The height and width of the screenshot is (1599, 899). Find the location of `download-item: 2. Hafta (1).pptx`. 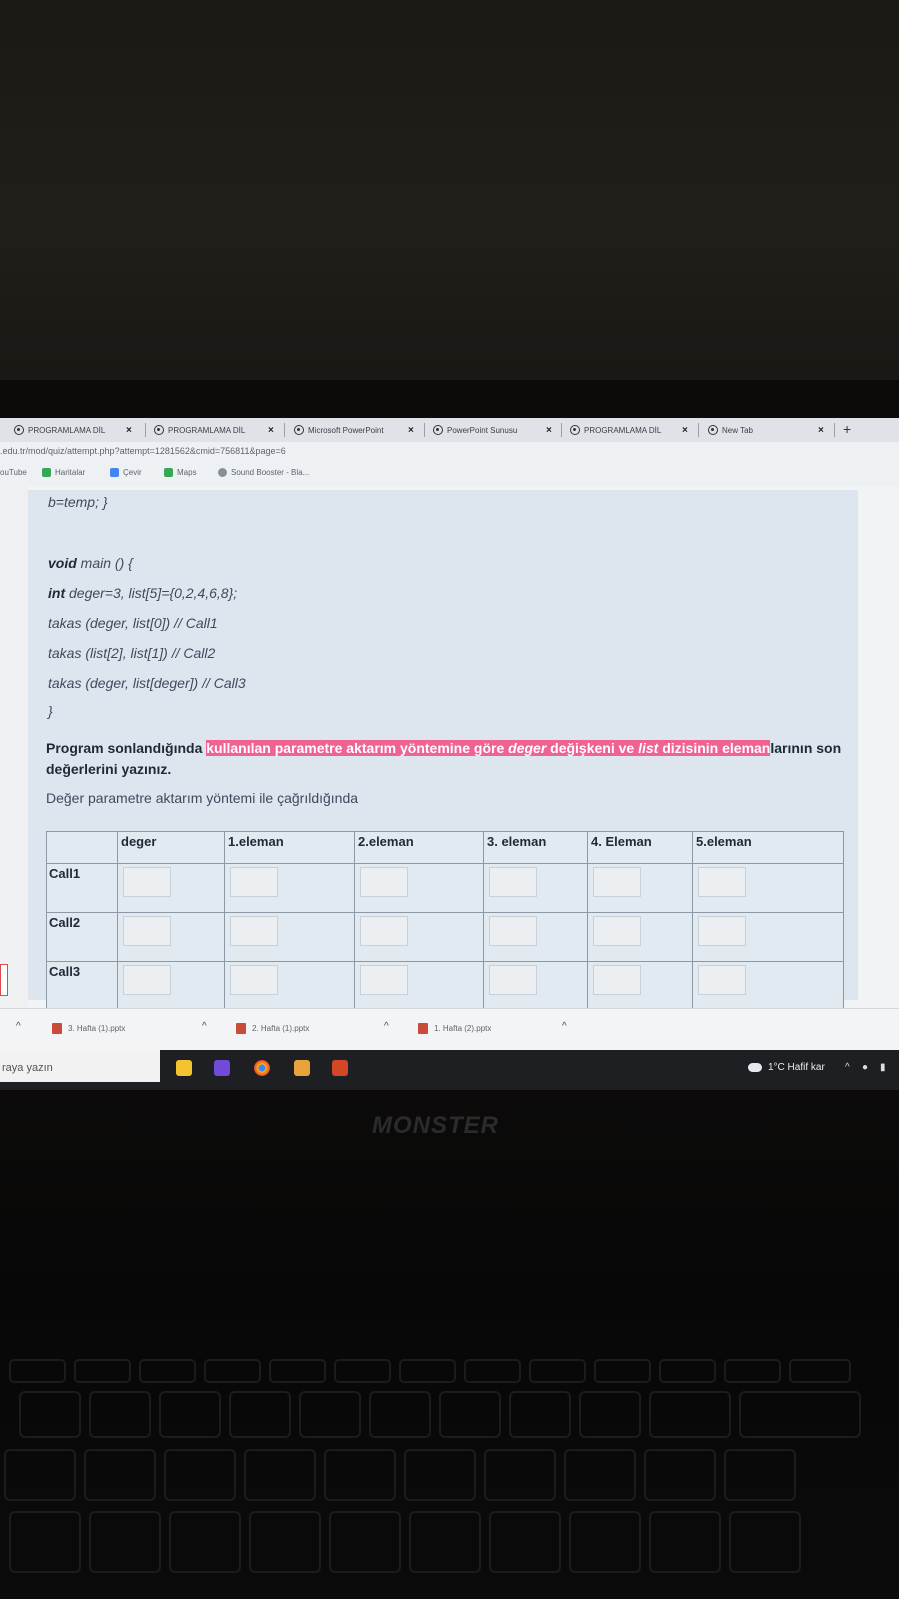

download-item: 2. Hafta (1).pptx is located at coordinates (272, 1028).